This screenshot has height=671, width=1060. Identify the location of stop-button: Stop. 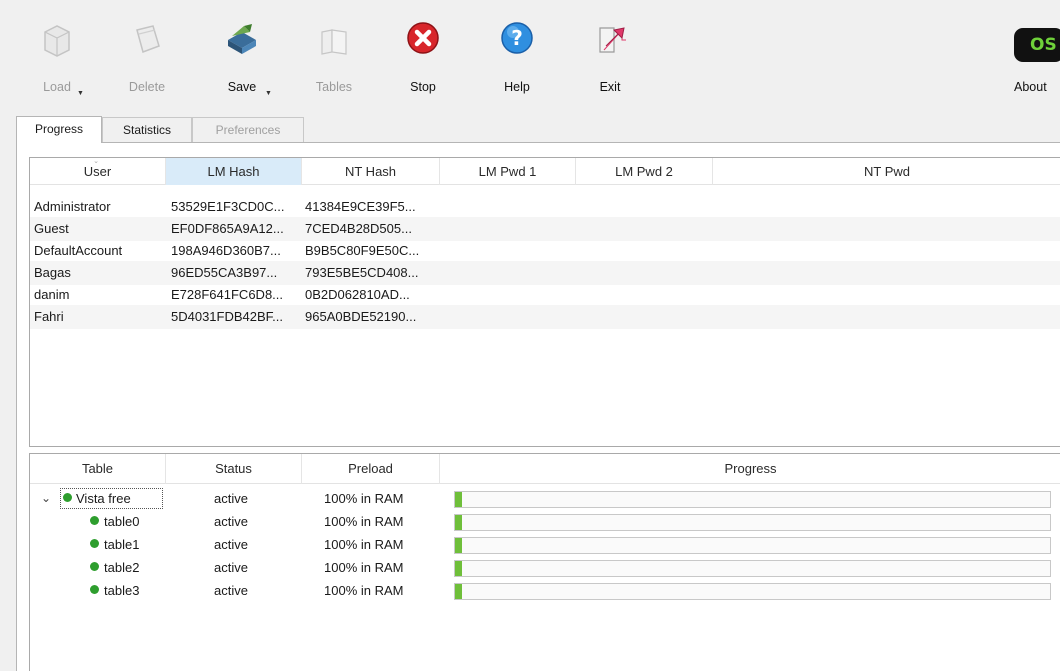
(423, 61).